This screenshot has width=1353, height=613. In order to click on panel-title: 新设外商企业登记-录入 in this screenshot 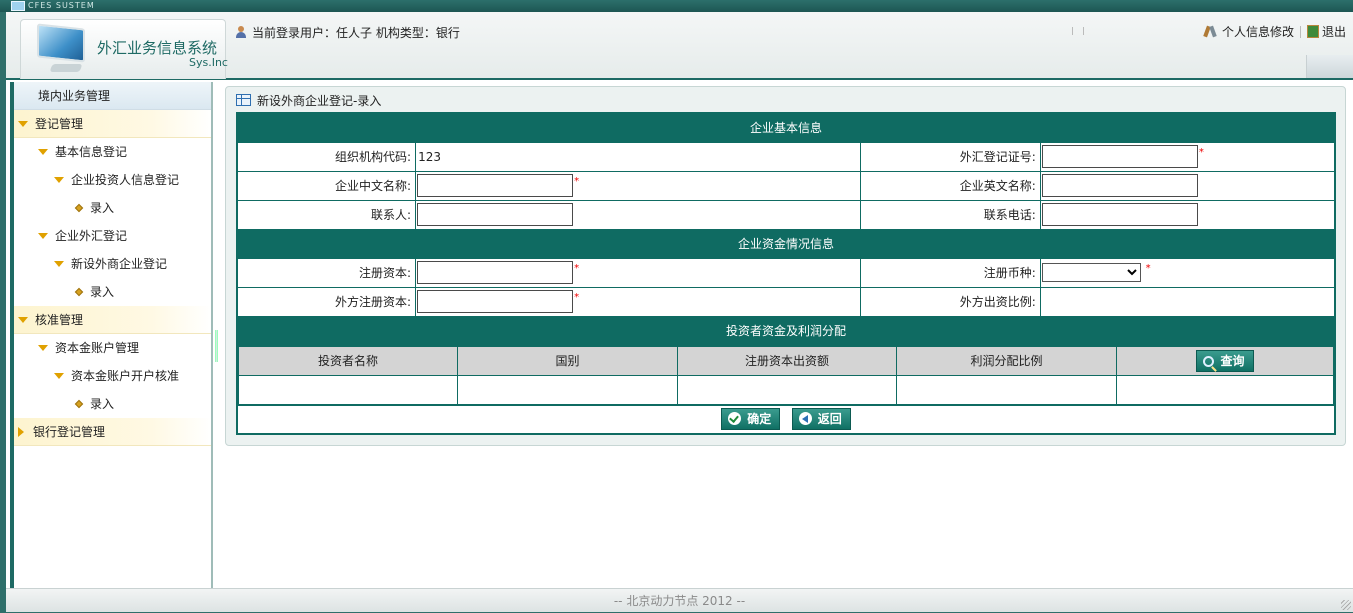, I will do `click(308, 101)`.